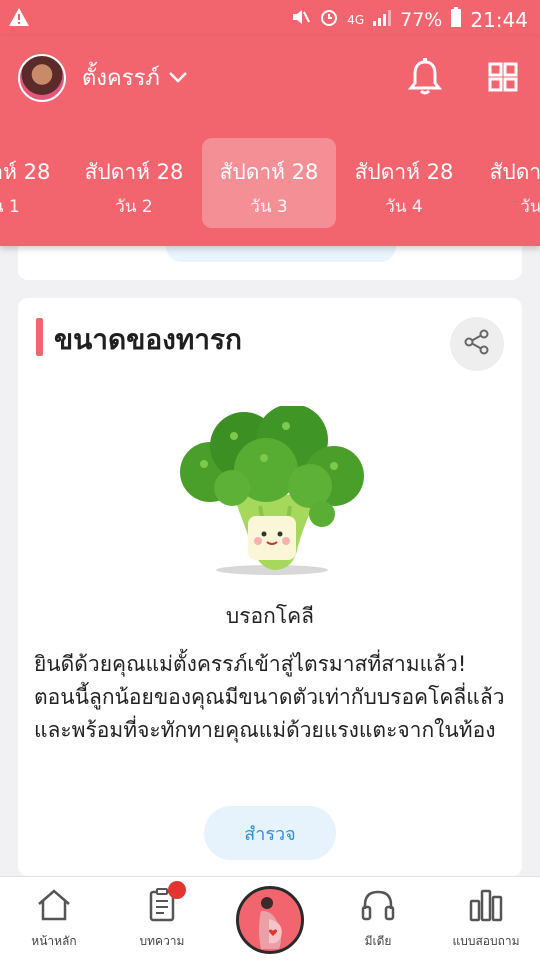 This screenshot has height=960, width=540. I want to click on signal-icon, so click(382, 19).